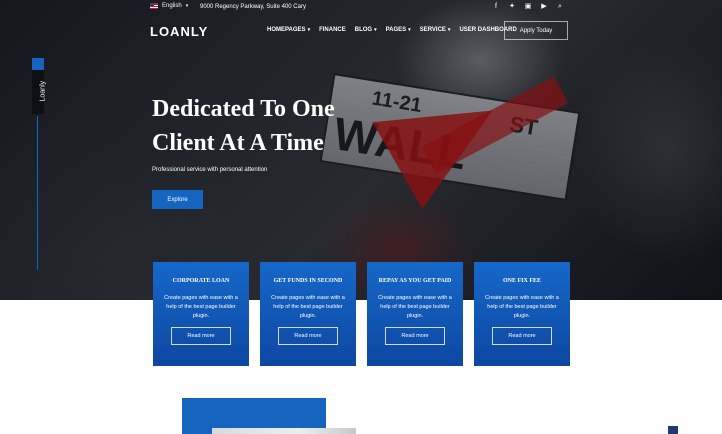  I want to click on card-title: GET FUNDS IN SECOND, so click(308, 281).